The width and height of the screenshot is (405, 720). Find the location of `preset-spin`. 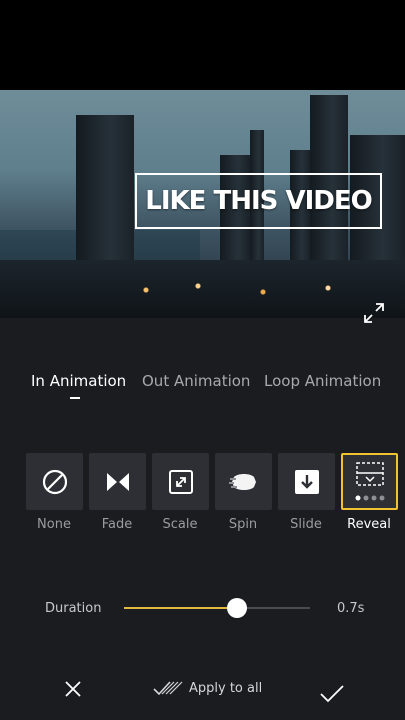

preset-spin is located at coordinates (243, 481).